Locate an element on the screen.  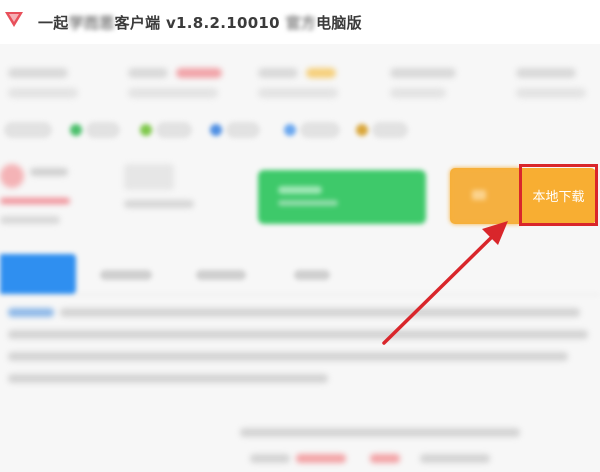
feature-chips-row is located at coordinates (220, 131).